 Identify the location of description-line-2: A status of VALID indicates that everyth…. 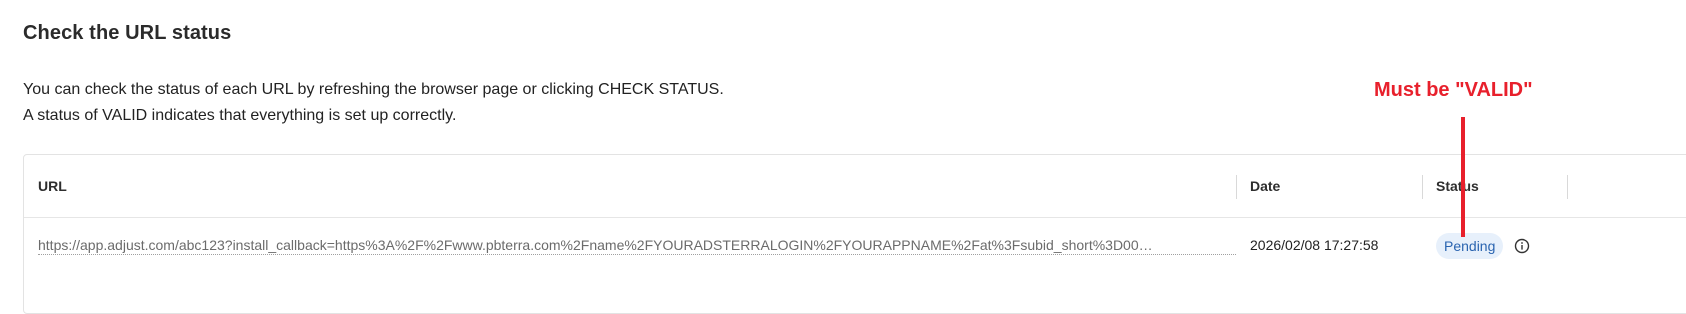
(240, 115).